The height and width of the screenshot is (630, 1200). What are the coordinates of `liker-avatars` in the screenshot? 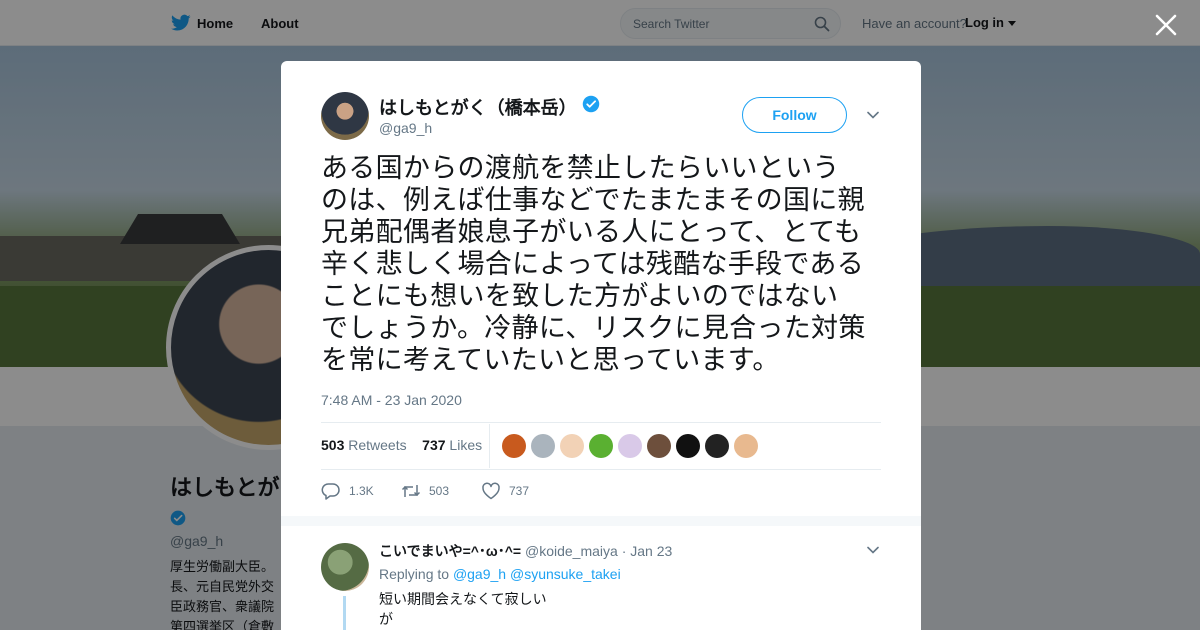 It's located at (632, 446).